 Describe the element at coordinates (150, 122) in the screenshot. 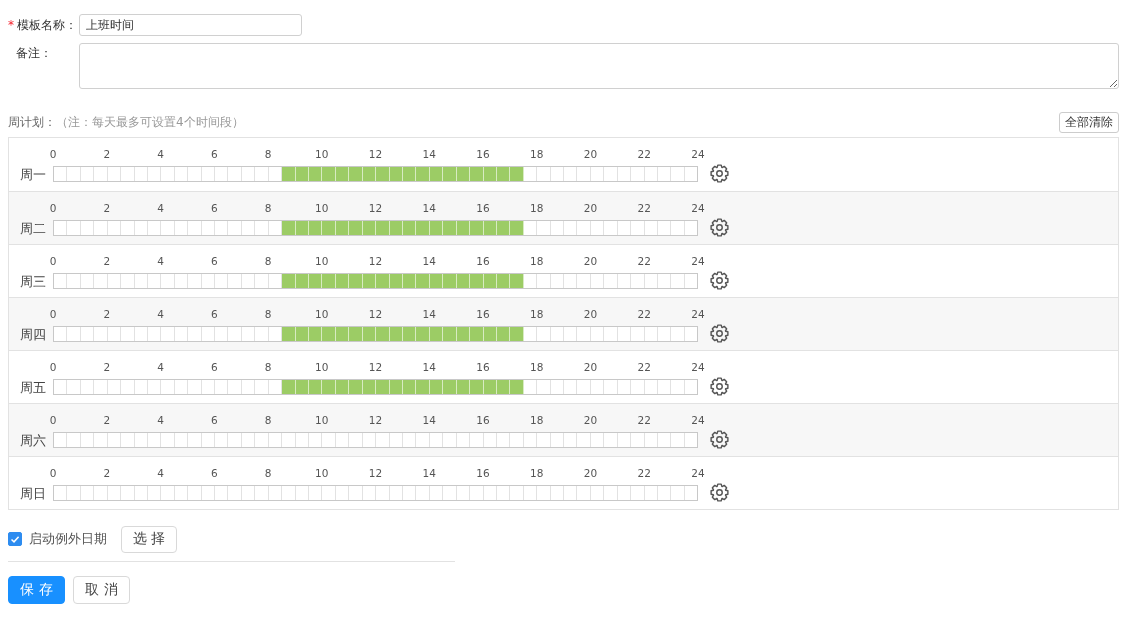

I see `section-note: （注：每天最多可设置4个时间段）` at that location.